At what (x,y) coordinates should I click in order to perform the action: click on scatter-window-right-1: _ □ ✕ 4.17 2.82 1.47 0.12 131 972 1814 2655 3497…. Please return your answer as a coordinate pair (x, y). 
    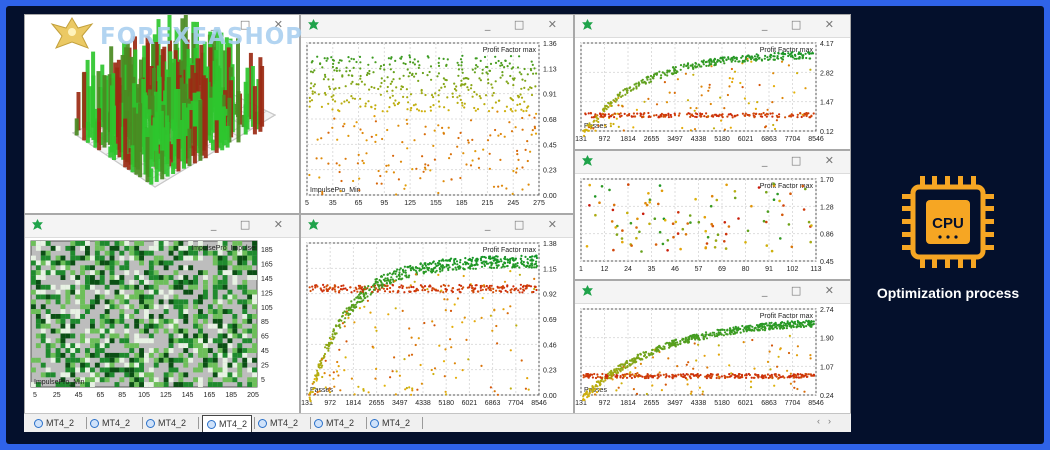
    Looking at the image, I should click on (712, 82).